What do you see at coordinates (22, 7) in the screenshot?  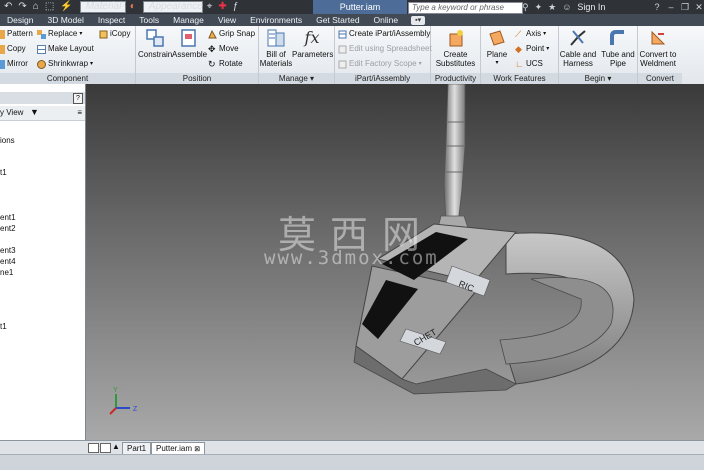 I see `redo-icon: ↷` at bounding box center [22, 7].